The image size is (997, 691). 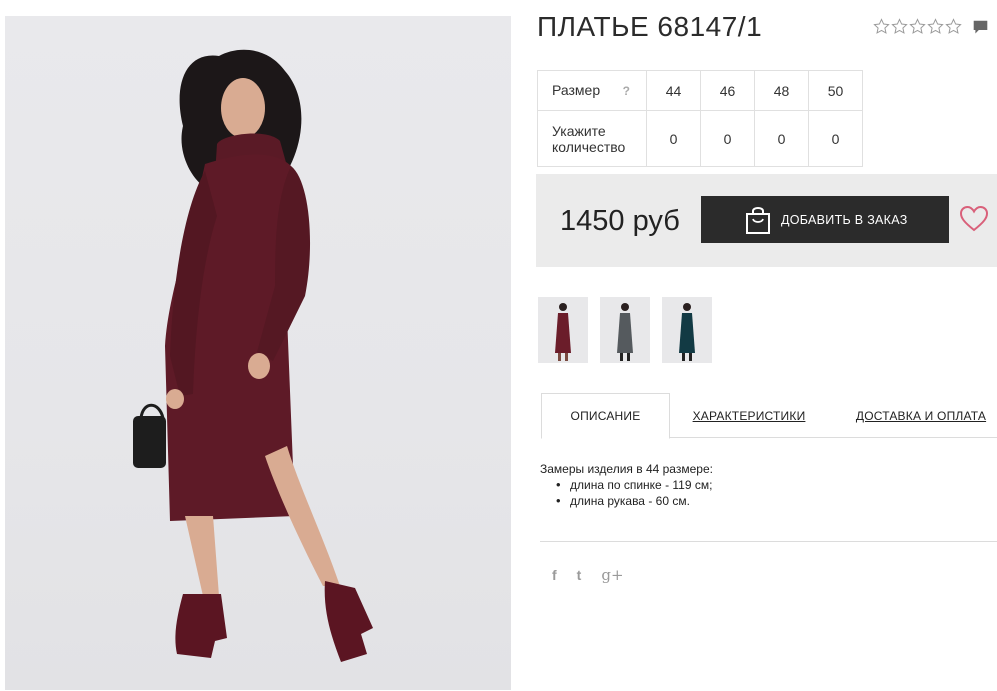 I want to click on quantity-label-line2: количество, so click(x=589, y=146).